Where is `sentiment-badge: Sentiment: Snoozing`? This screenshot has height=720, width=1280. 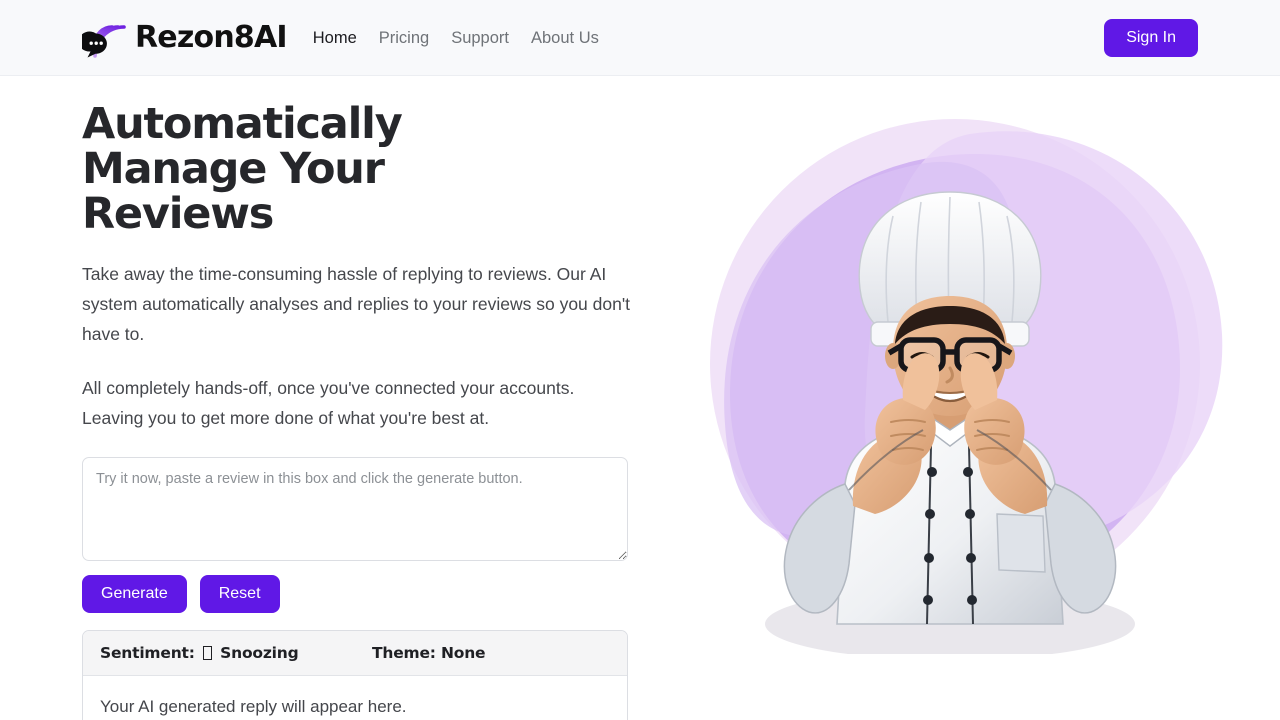 sentiment-badge: Sentiment: Snoozing is located at coordinates (236, 653).